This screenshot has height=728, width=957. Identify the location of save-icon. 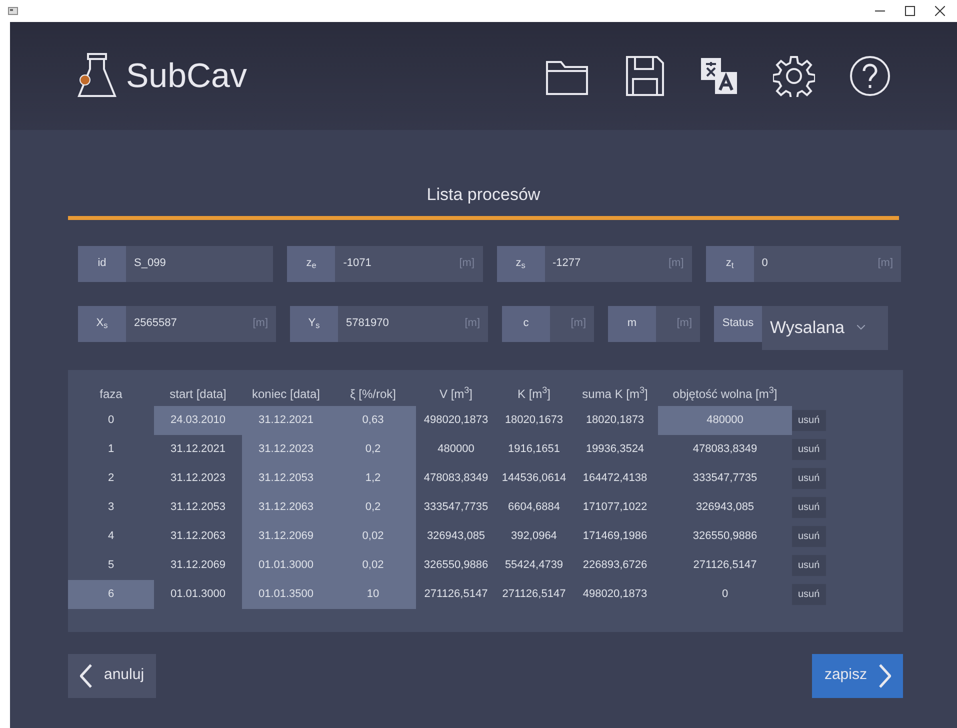
(645, 76).